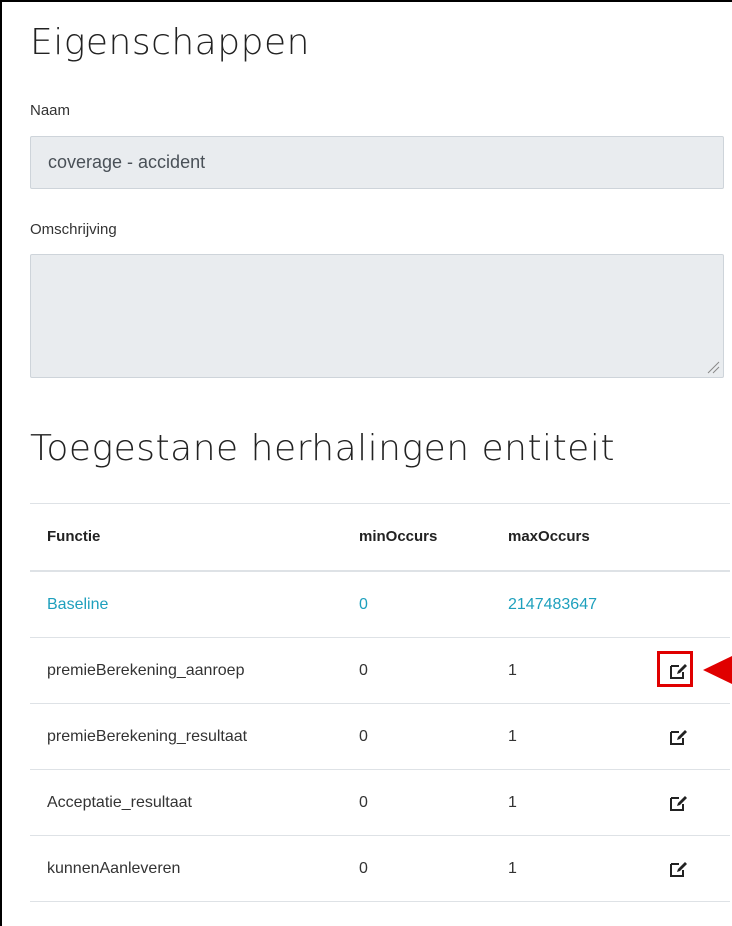 Image resolution: width=732 pixels, height=926 pixels. What do you see at coordinates (170, 42) in the screenshot?
I see `properties-heading: Eigenschappen` at bounding box center [170, 42].